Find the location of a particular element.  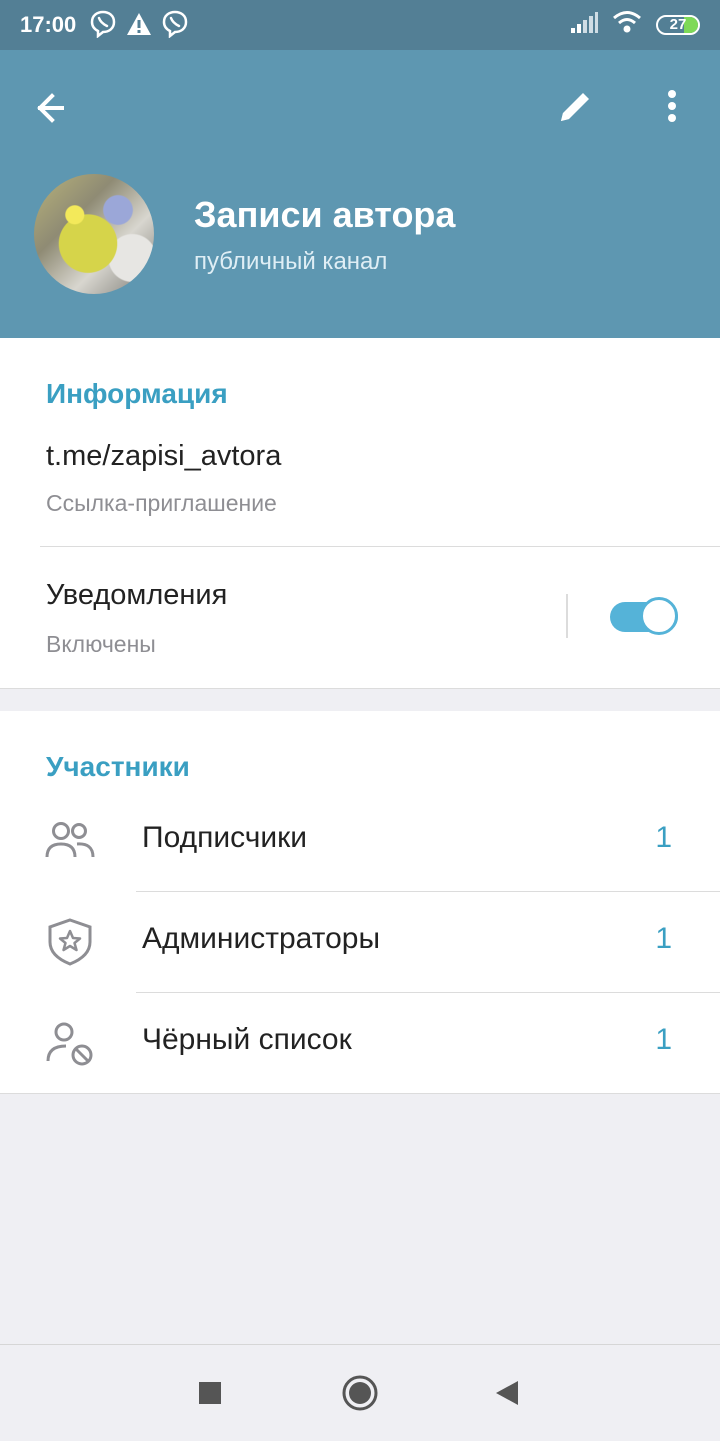

users-icon is located at coordinates (70, 841).